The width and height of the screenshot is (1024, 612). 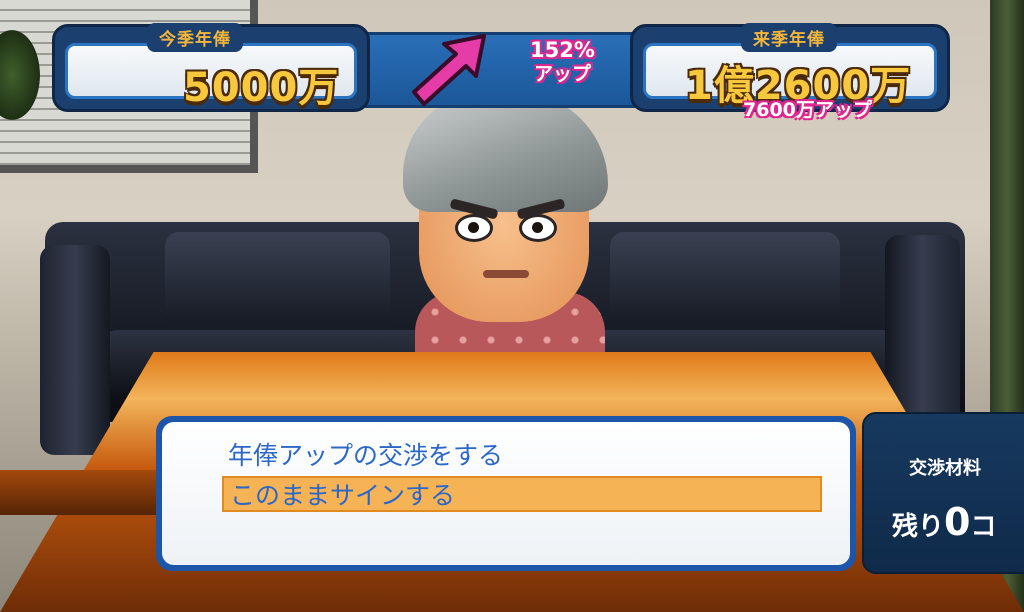 What do you see at coordinates (789, 37) in the screenshot?
I see `next-salary-label: 来季年俸` at bounding box center [789, 37].